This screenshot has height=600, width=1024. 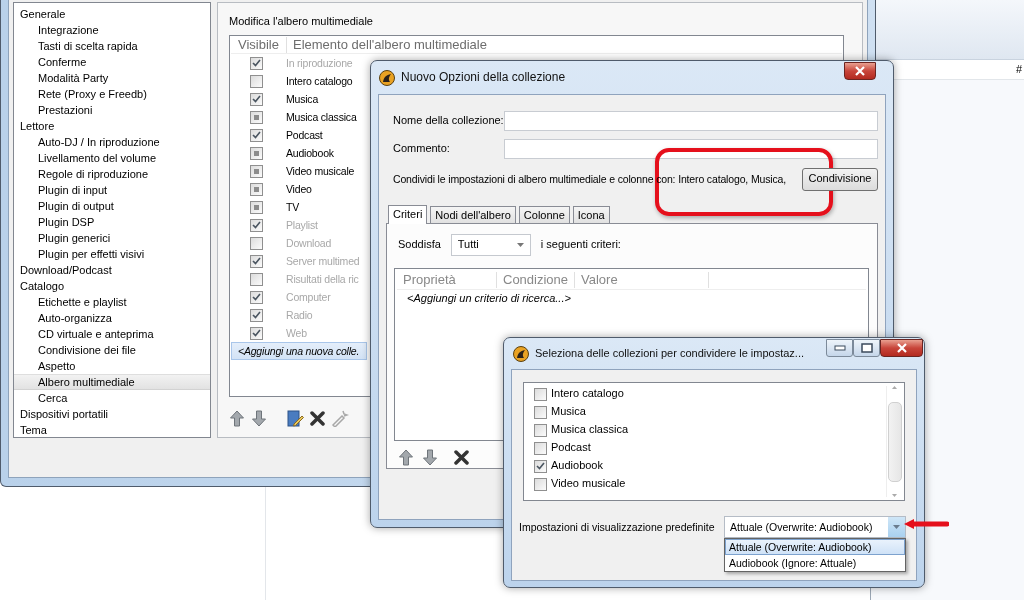 I want to click on collection-name: Video, so click(x=296, y=189).